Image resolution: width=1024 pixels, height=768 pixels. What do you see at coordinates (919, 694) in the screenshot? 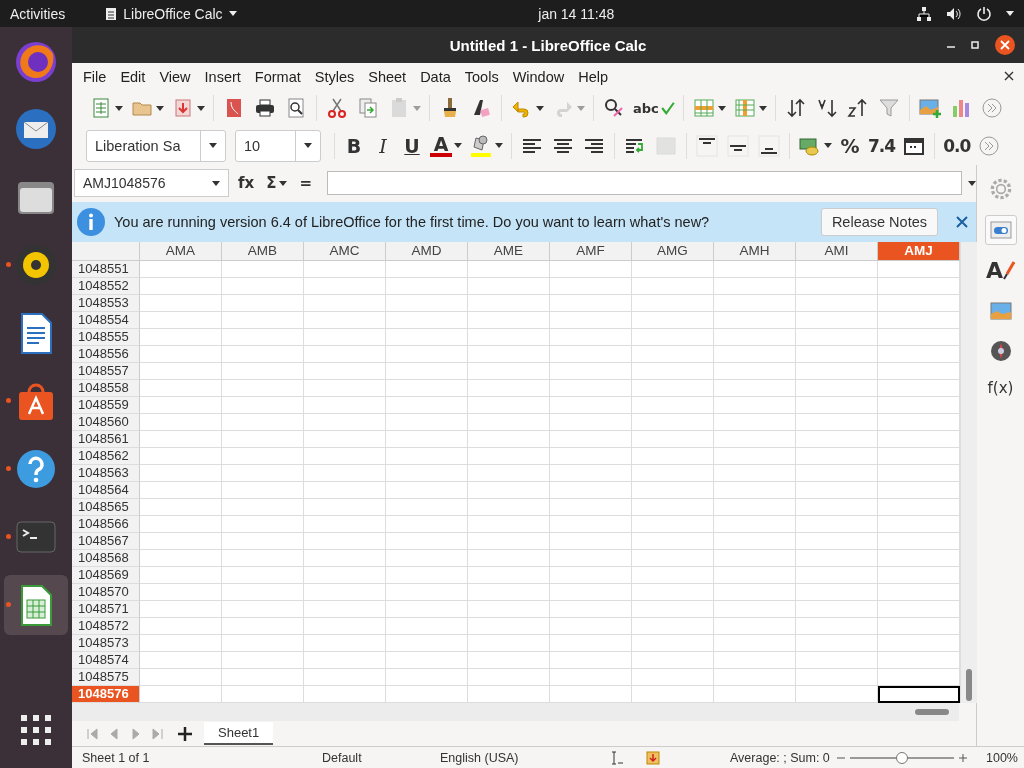
I see `selected-cell` at bounding box center [919, 694].